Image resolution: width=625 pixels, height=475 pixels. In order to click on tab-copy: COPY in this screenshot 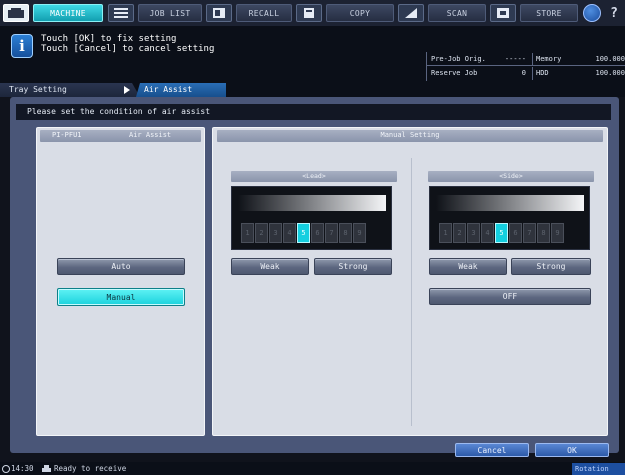, I will do `click(345, 13)`.